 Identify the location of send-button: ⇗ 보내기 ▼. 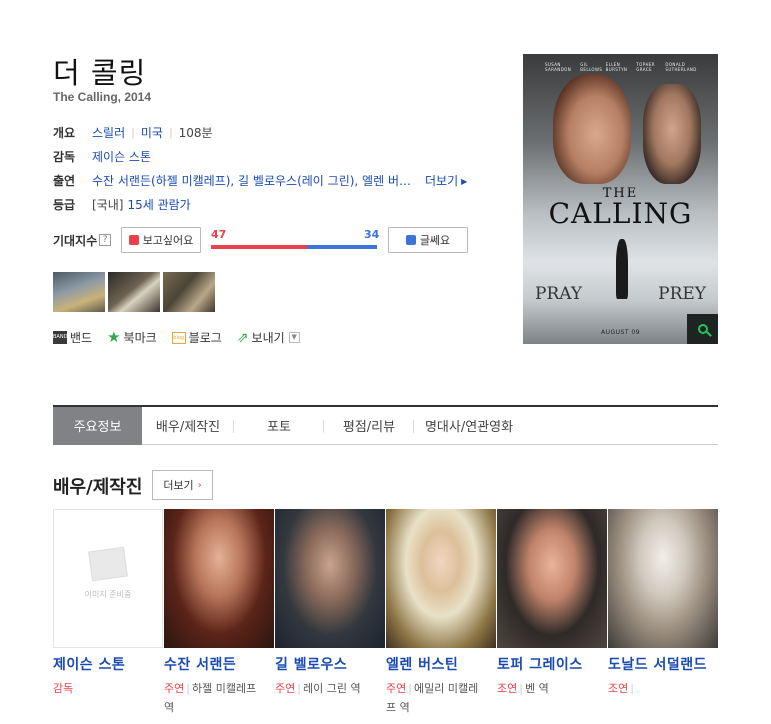
(268, 337).